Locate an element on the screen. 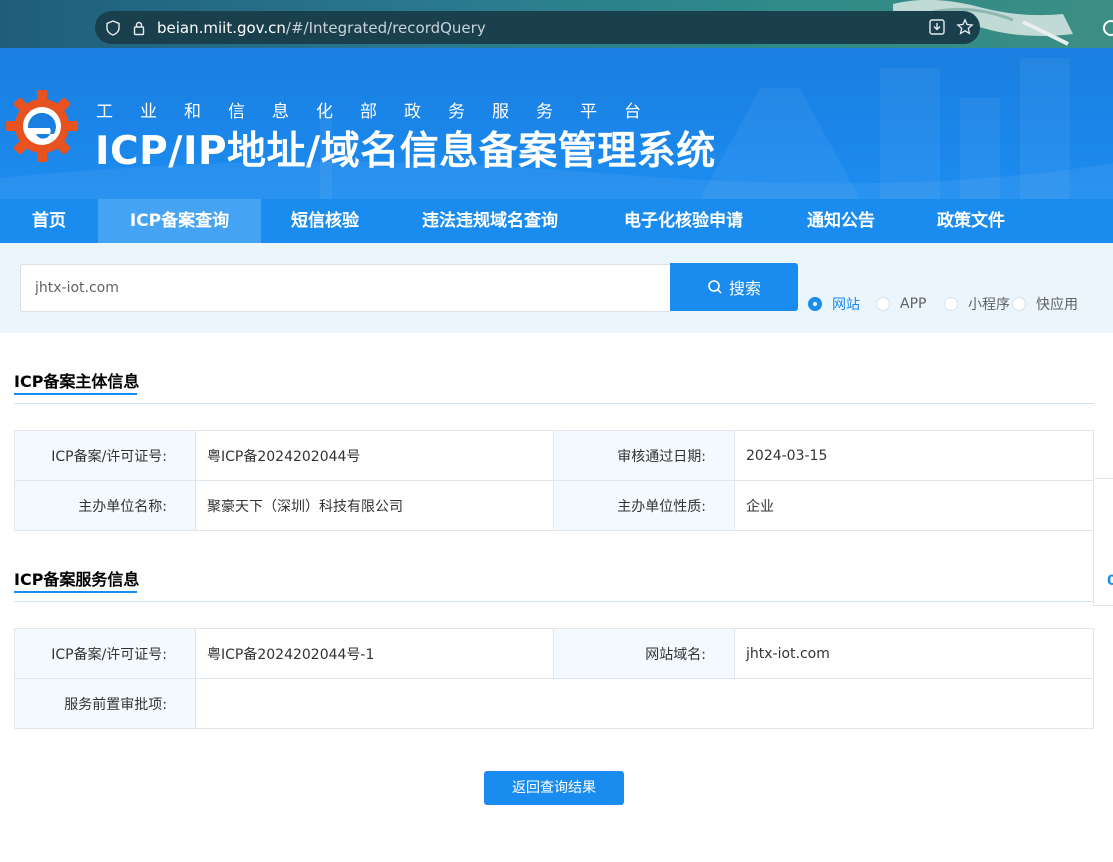 The width and height of the screenshot is (1113, 862). profile-icon is located at coordinates (1108, 28).